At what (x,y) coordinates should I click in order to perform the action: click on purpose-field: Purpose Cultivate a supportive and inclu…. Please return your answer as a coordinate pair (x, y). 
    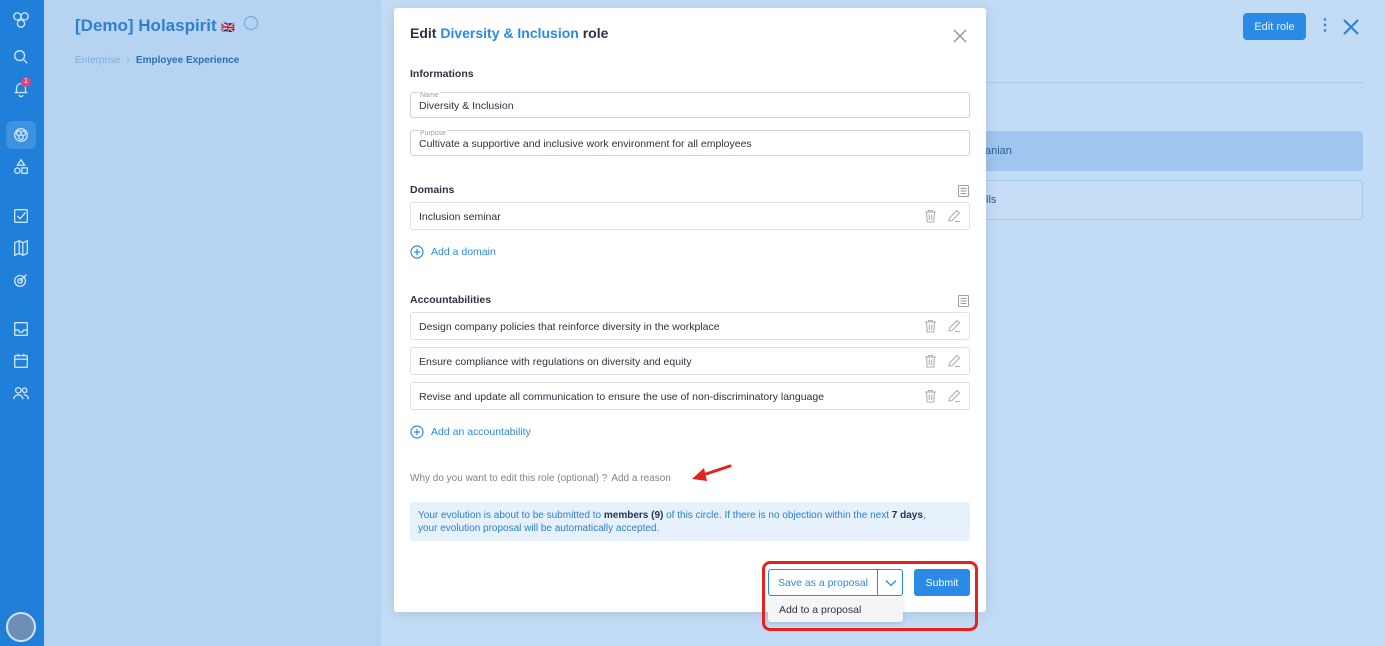
    Looking at the image, I should click on (690, 143).